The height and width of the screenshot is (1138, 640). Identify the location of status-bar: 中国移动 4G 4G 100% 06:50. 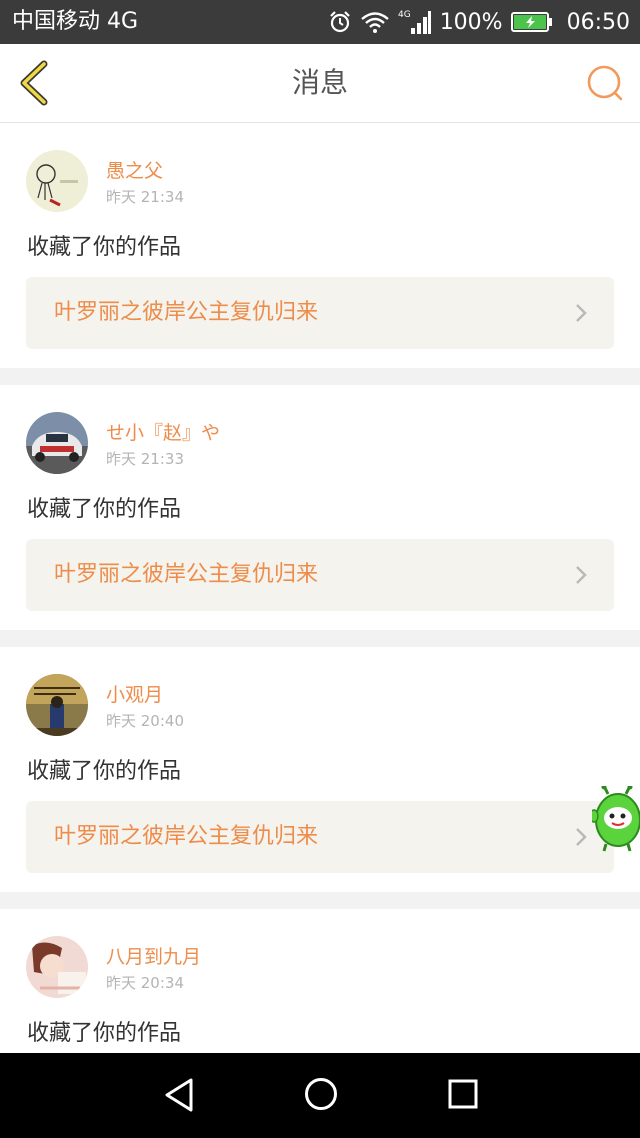
(320, 22).